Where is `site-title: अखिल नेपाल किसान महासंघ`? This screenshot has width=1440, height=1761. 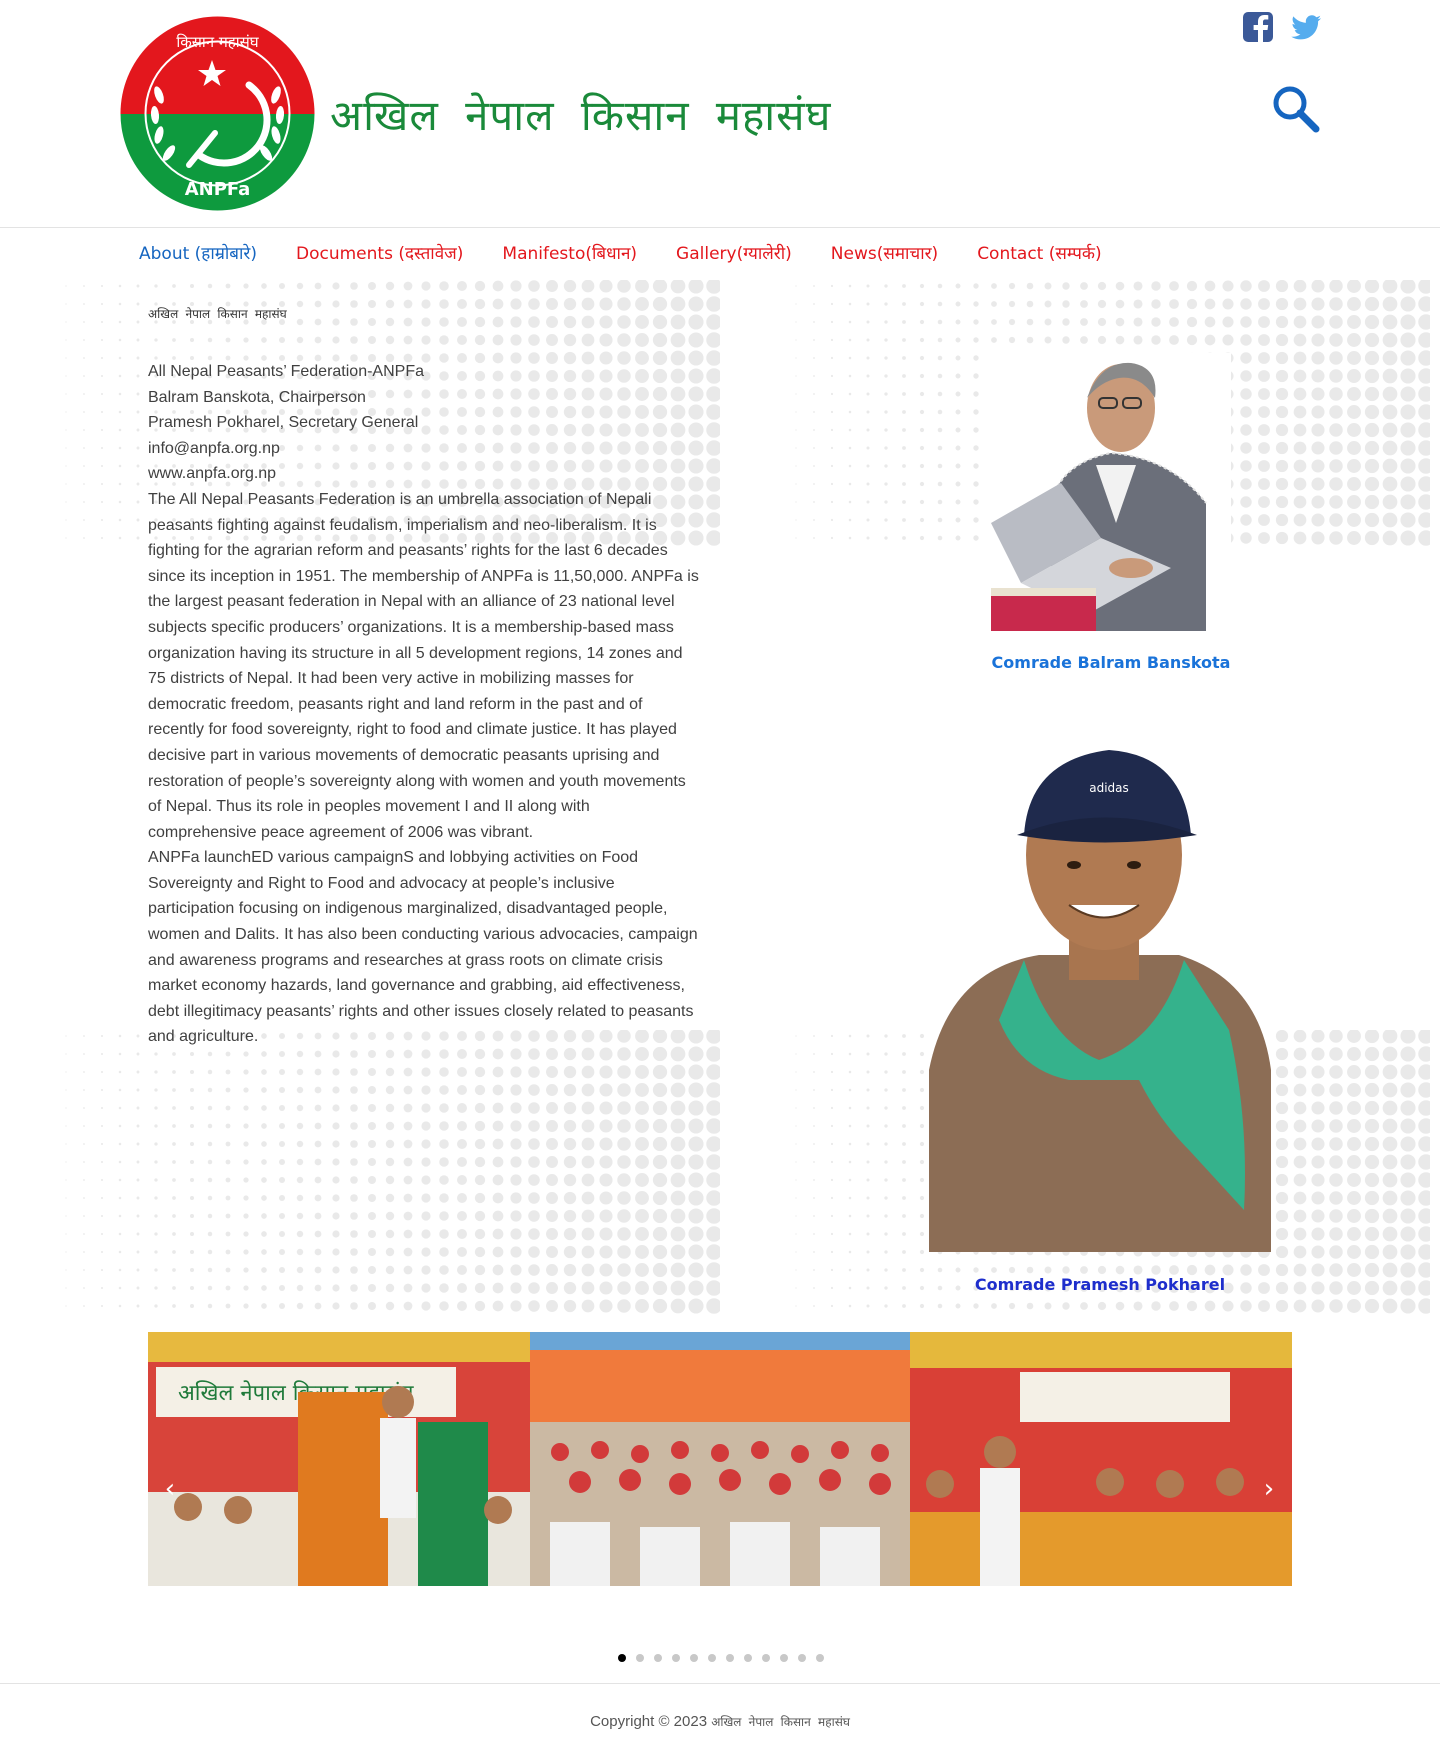 site-title: अखिल नेपाल किसान महासंघ is located at coordinates (580, 114).